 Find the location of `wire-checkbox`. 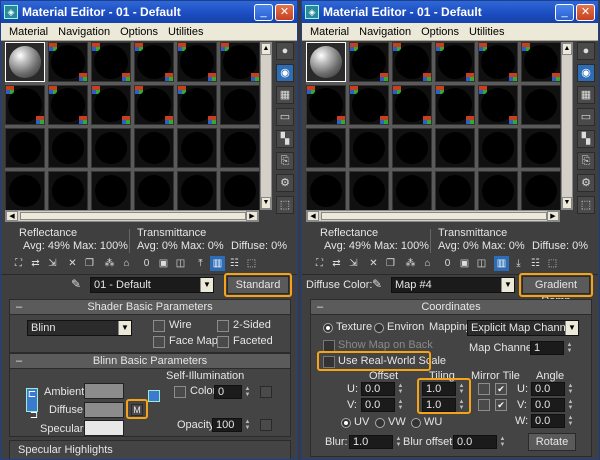

wire-checkbox is located at coordinates (159, 326).